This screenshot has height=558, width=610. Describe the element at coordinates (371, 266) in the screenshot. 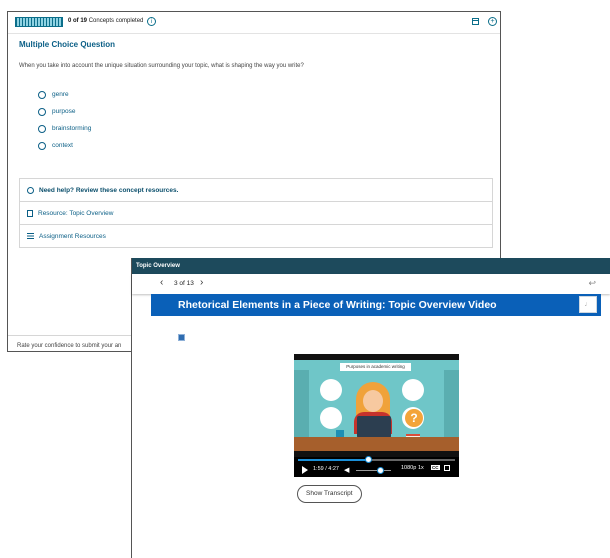

I see `window-title: Topic Overview` at that location.